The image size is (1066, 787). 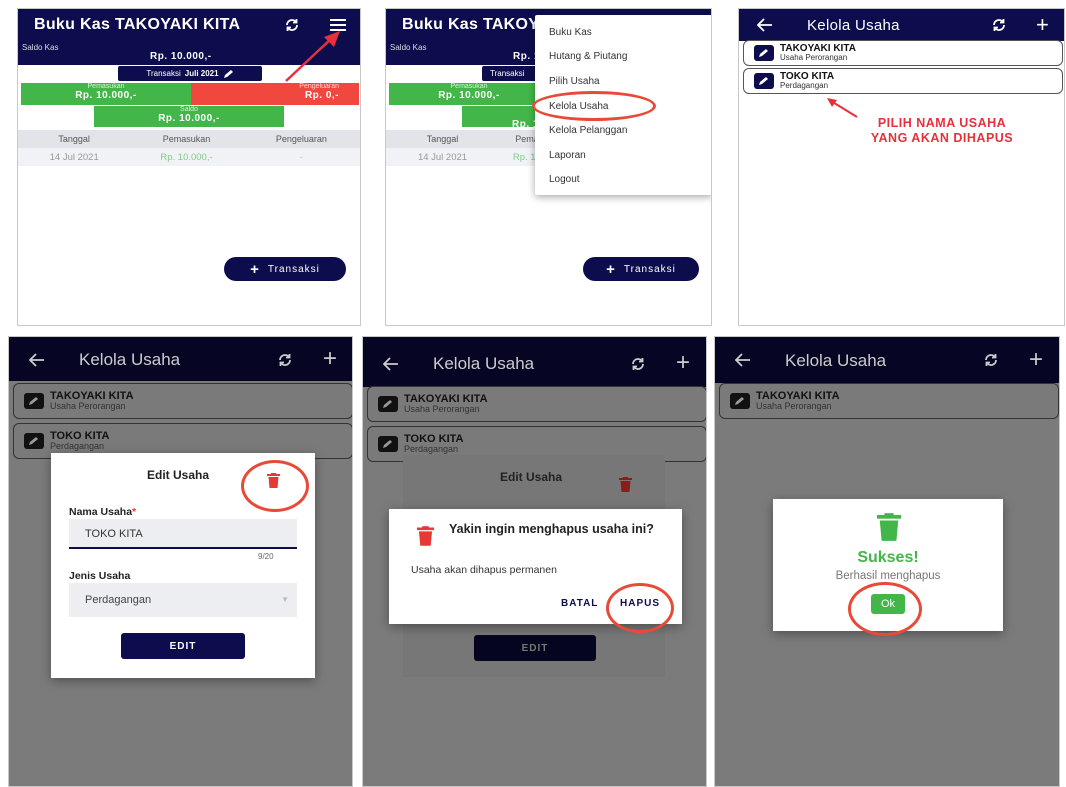 I want to click on highlight-ring-ok, so click(x=885, y=609).